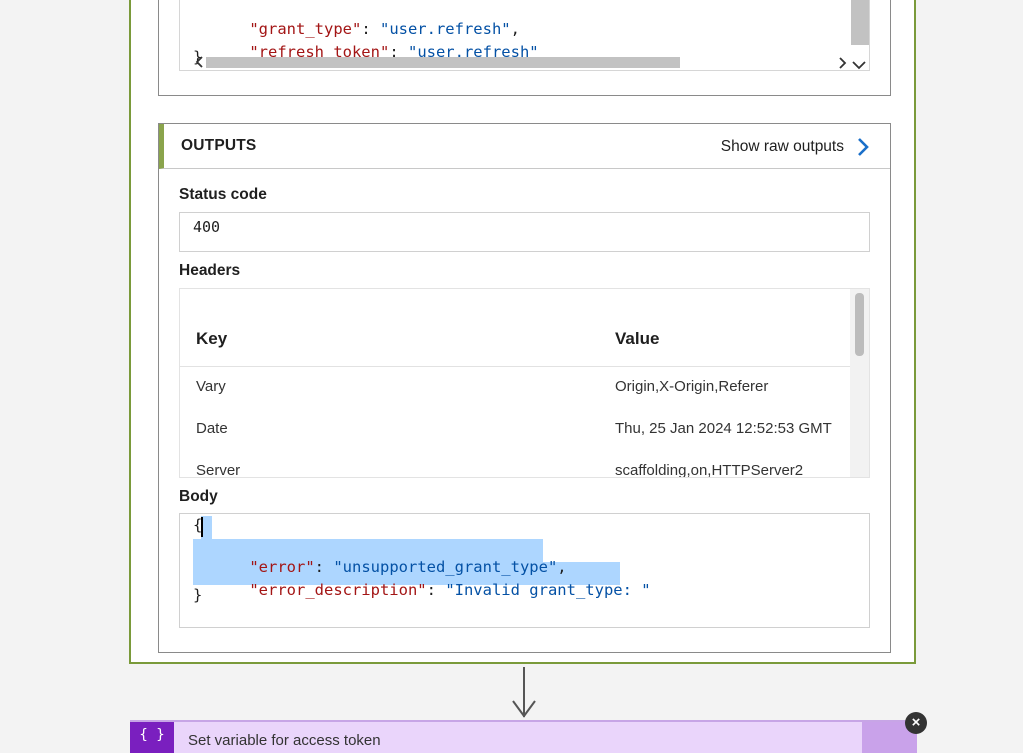 The height and width of the screenshot is (753, 1023). Describe the element at coordinates (692, 386) in the screenshot. I see `header-value: Origin,X-Origin,Referer` at that location.